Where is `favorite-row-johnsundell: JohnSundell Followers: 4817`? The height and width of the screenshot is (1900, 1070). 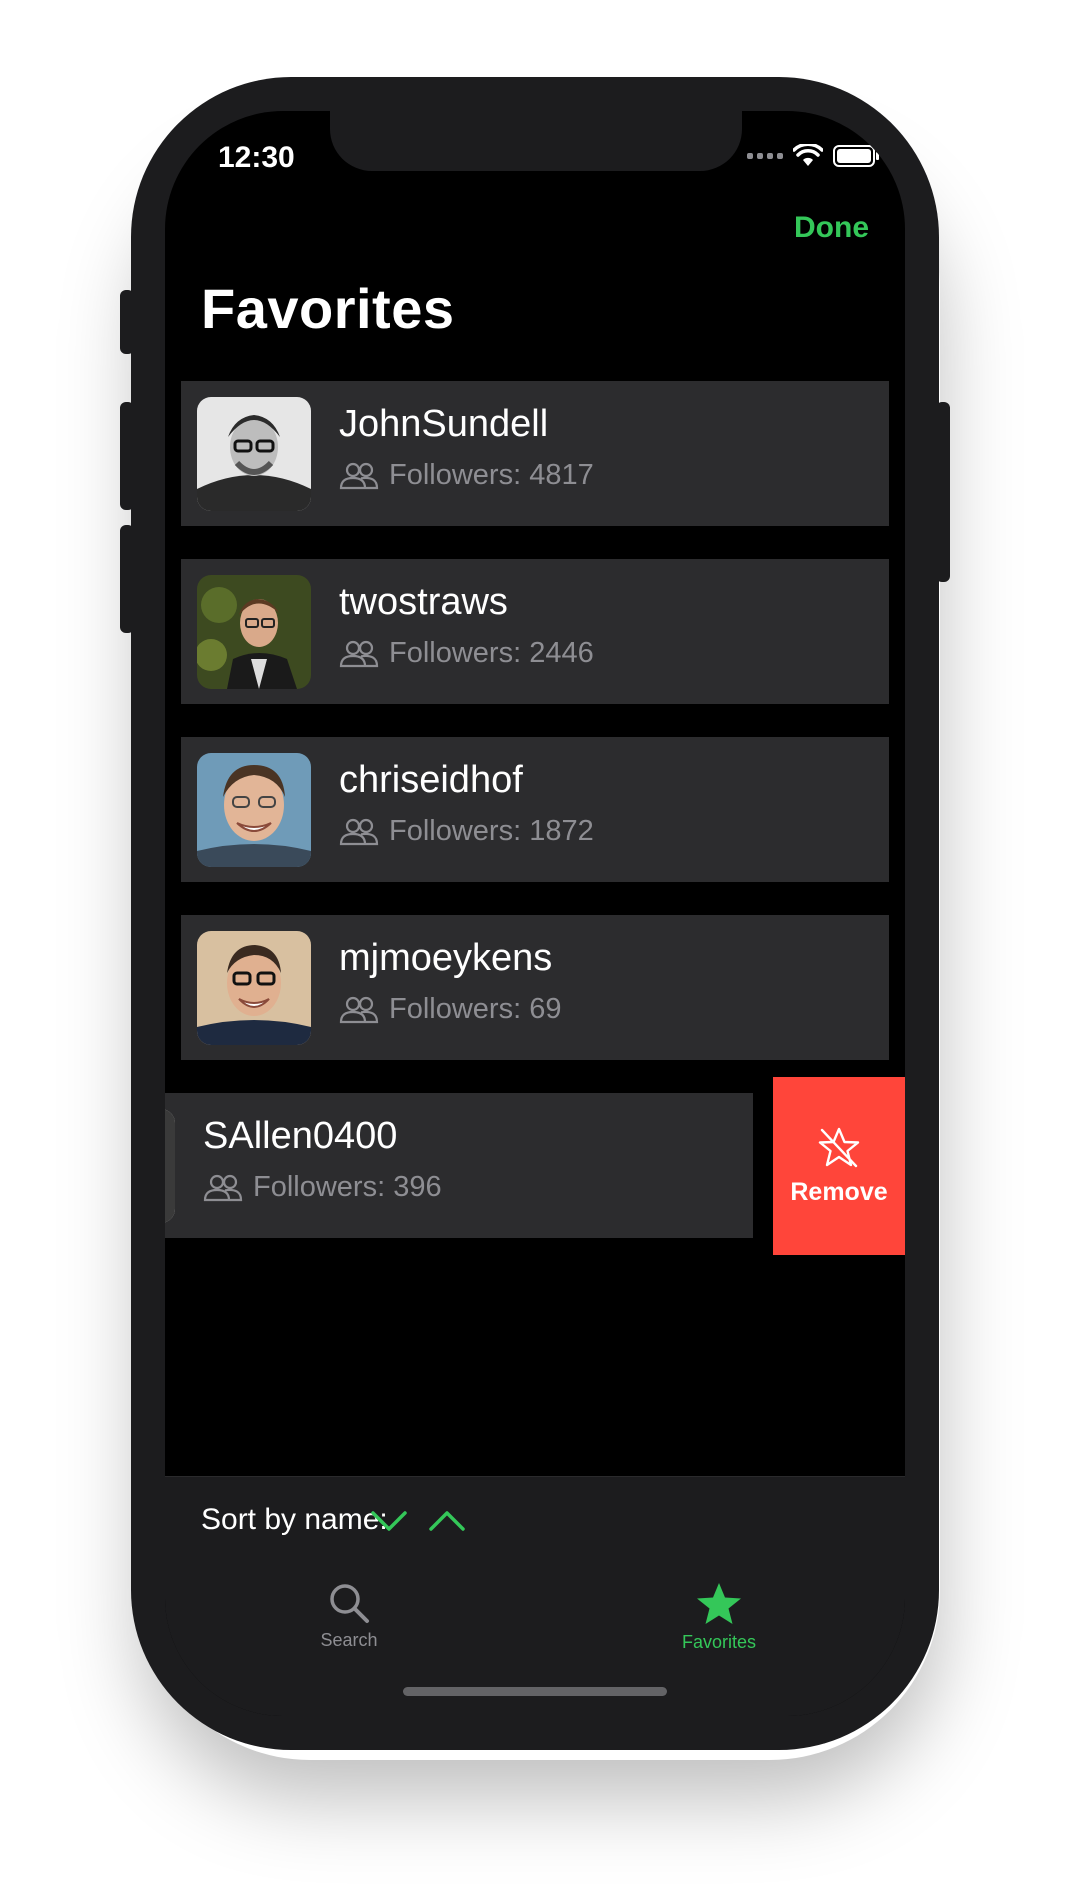
favorite-row-johnsundell: JohnSundell Followers: 4817 is located at coordinates (535, 453).